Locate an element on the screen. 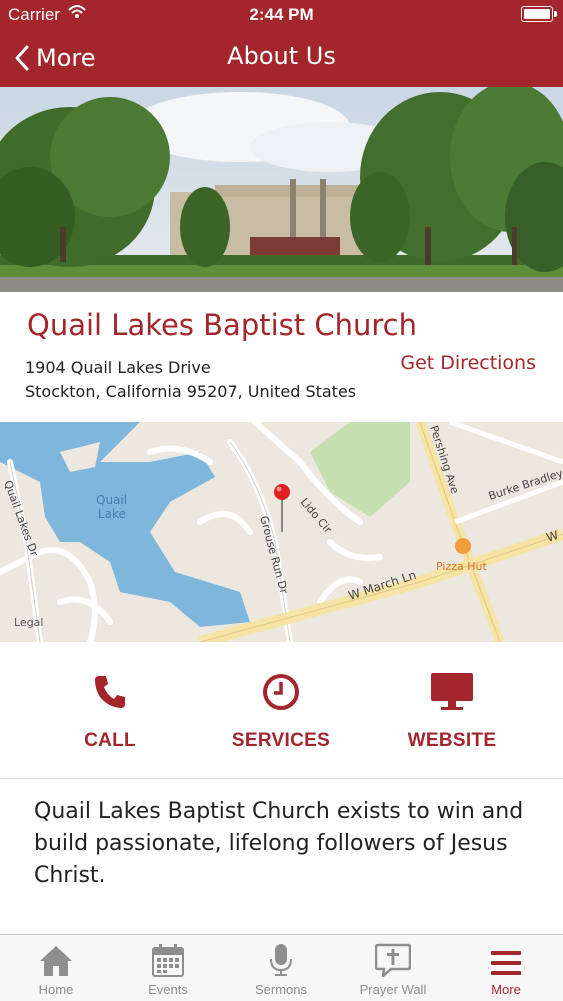  church-name: Quail Lakes Baptist Church is located at coordinates (222, 325).